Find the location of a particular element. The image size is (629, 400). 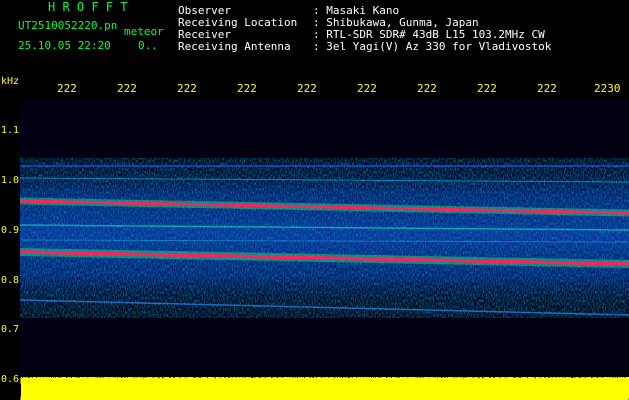

signal-histogram is located at coordinates (324, 388).